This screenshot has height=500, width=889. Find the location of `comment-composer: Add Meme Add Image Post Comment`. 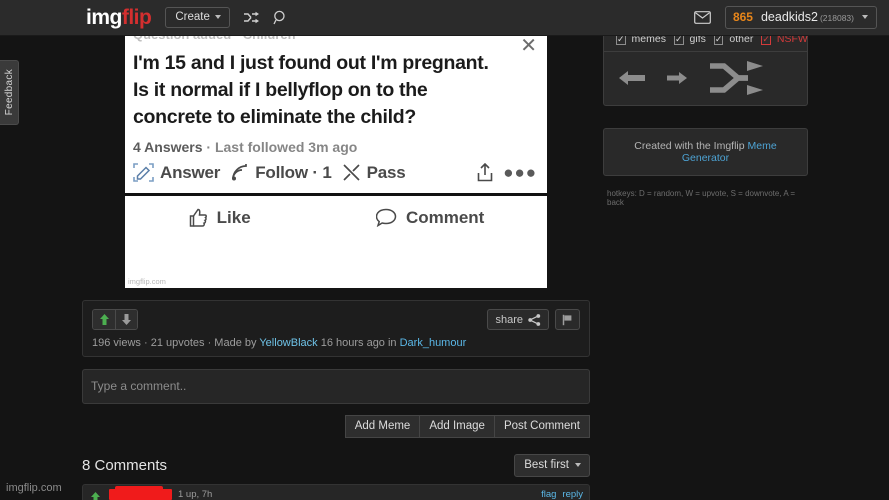

comment-composer: Add Meme Add Image Post Comment is located at coordinates (336, 403).